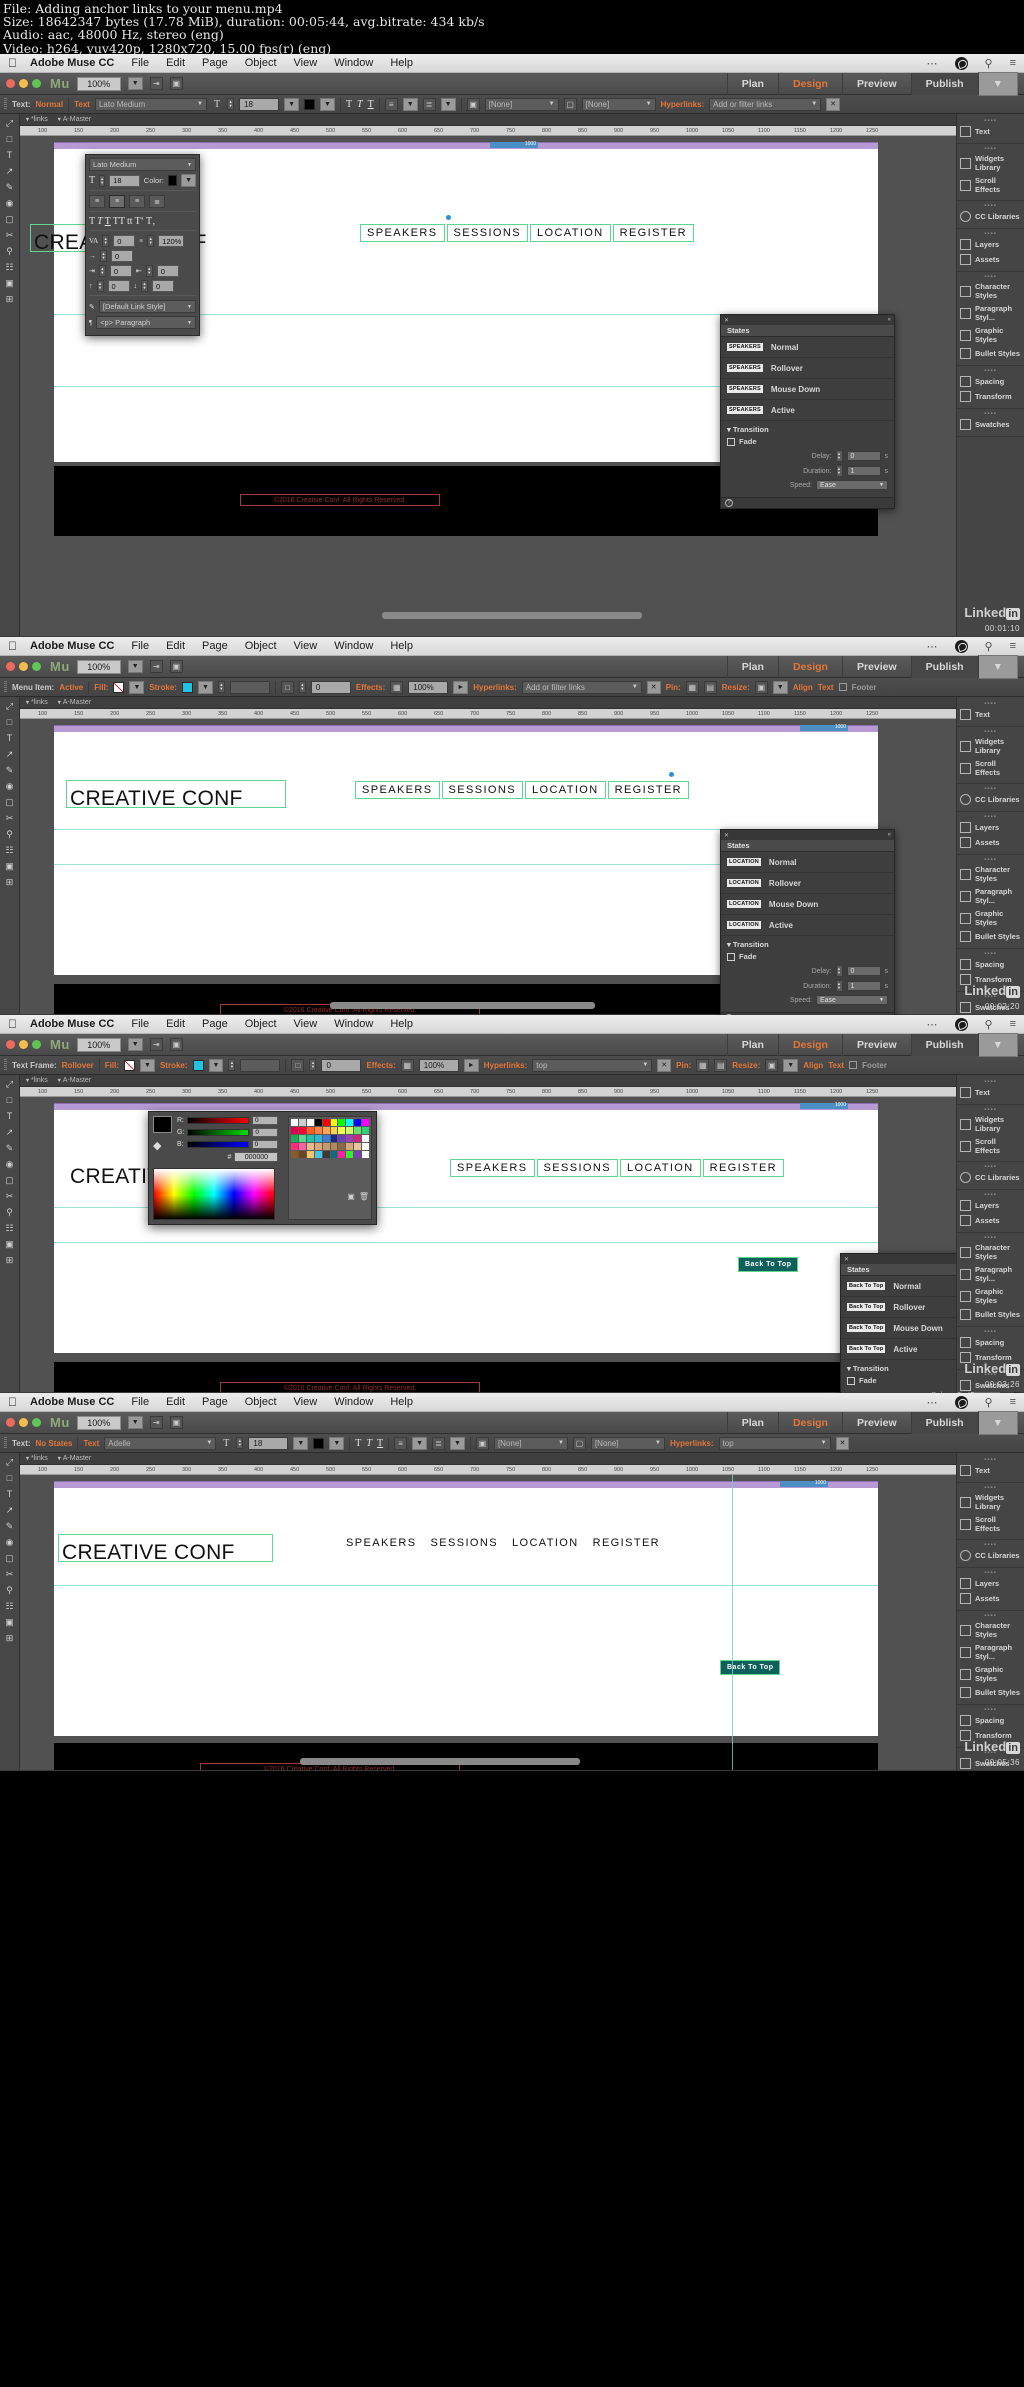  I want to click on corner-radius-stepper: ▲ ▼, so click(313, 1065).